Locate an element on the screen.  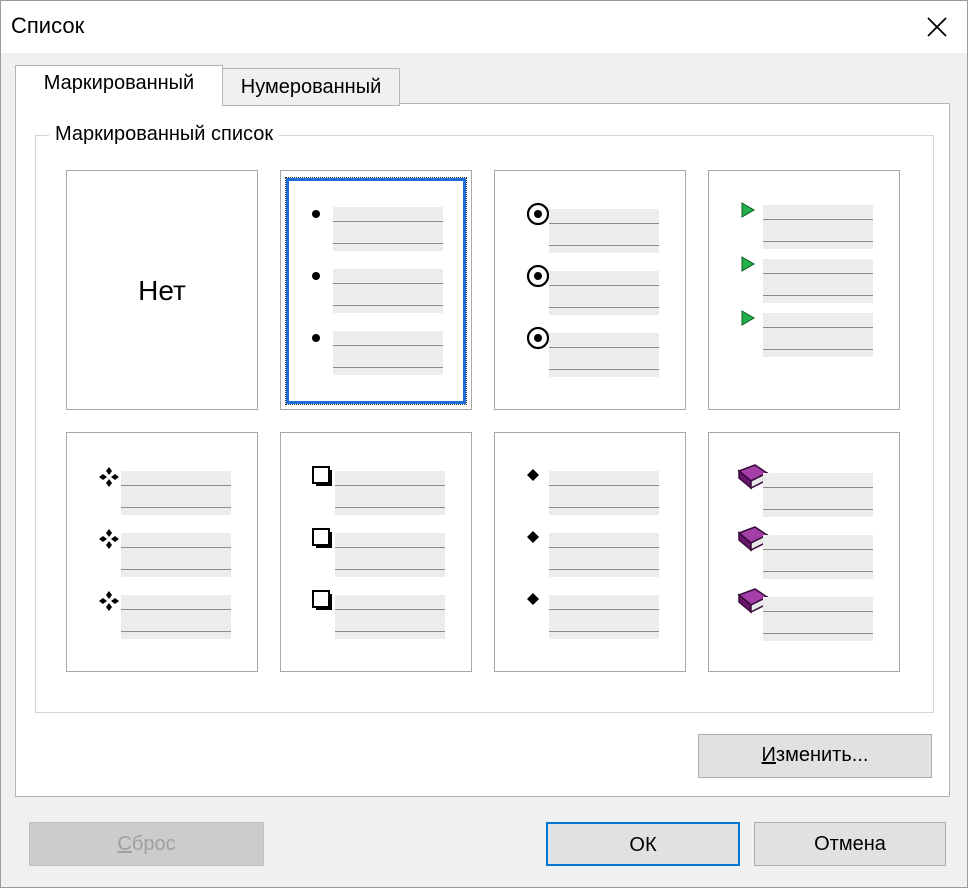
close-icon is located at coordinates (937, 27).